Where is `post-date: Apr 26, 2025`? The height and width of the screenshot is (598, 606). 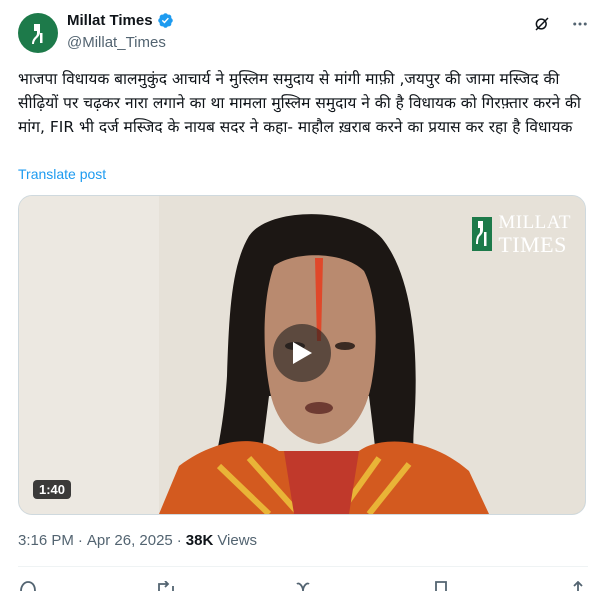
post-date: Apr 26, 2025 is located at coordinates (130, 540).